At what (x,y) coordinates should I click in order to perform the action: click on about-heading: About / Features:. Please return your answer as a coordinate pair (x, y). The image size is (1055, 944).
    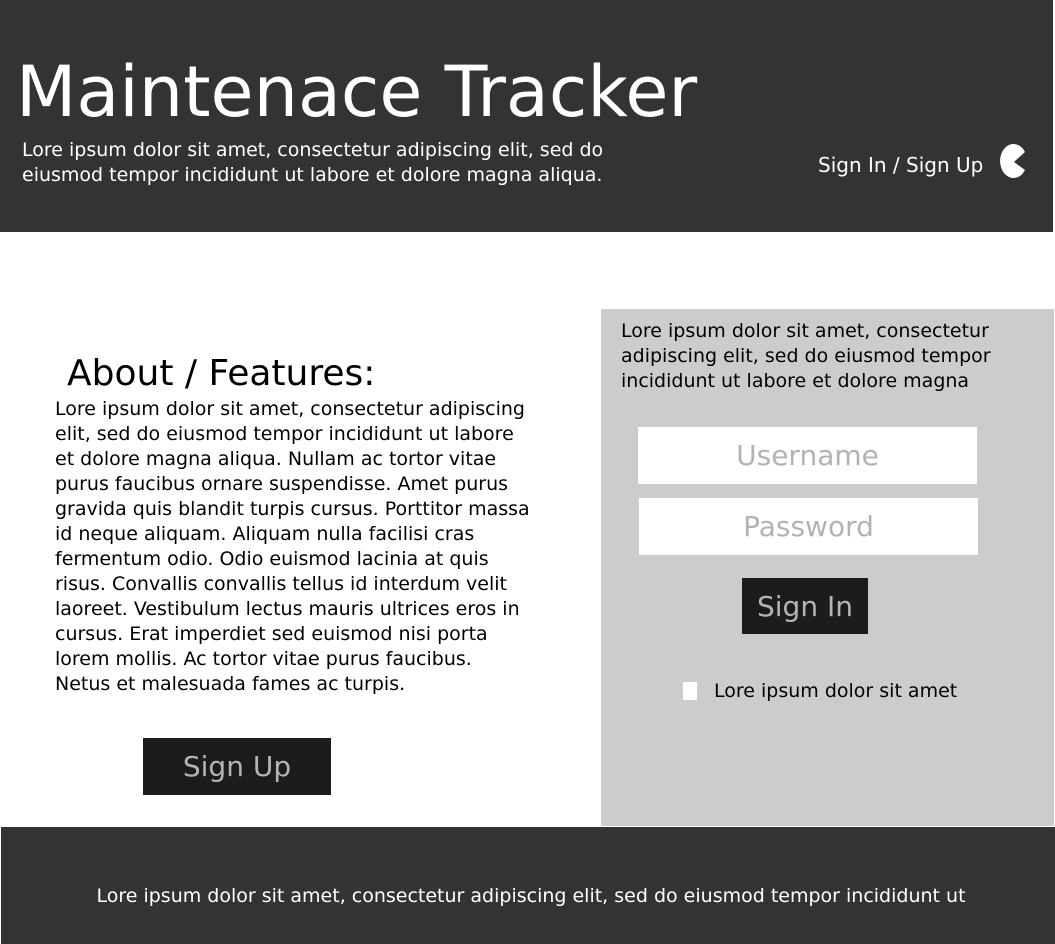
    Looking at the image, I should click on (221, 373).